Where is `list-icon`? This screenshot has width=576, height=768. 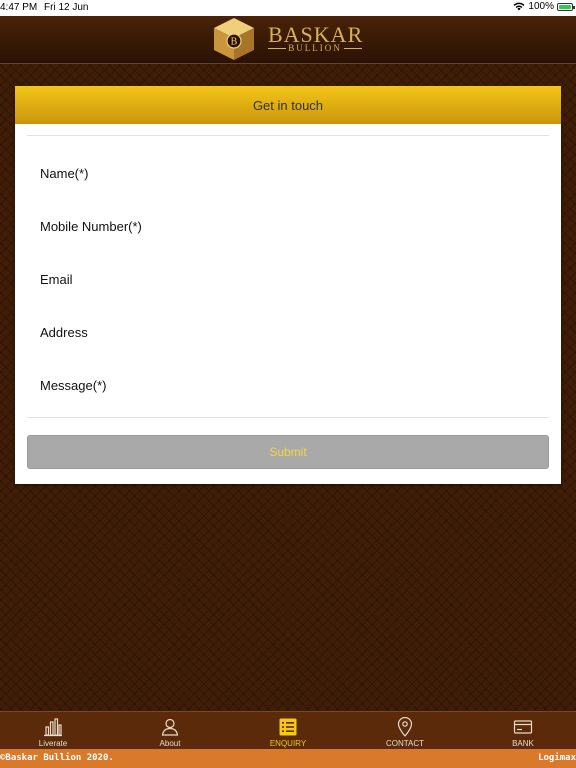
list-icon is located at coordinates (288, 727).